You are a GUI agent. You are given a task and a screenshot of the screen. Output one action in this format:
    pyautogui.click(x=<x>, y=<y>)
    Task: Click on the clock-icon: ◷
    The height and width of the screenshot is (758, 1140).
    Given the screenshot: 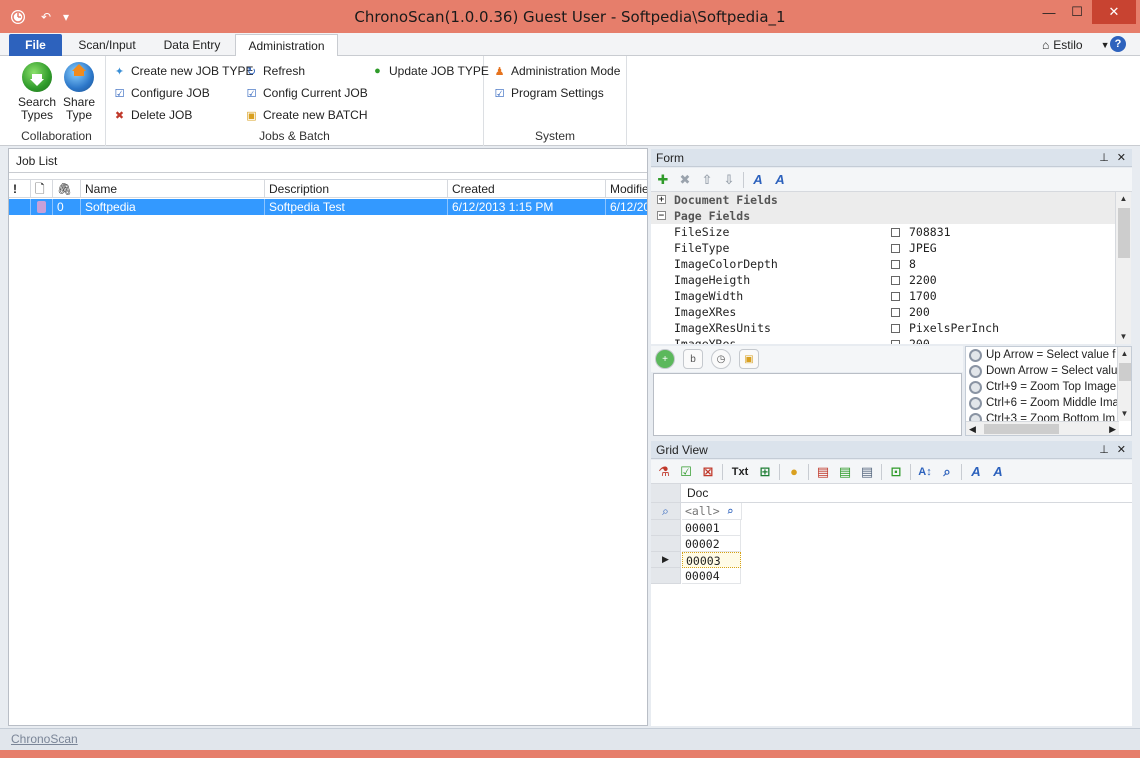 What is the action you would take?
    pyautogui.click(x=721, y=359)
    